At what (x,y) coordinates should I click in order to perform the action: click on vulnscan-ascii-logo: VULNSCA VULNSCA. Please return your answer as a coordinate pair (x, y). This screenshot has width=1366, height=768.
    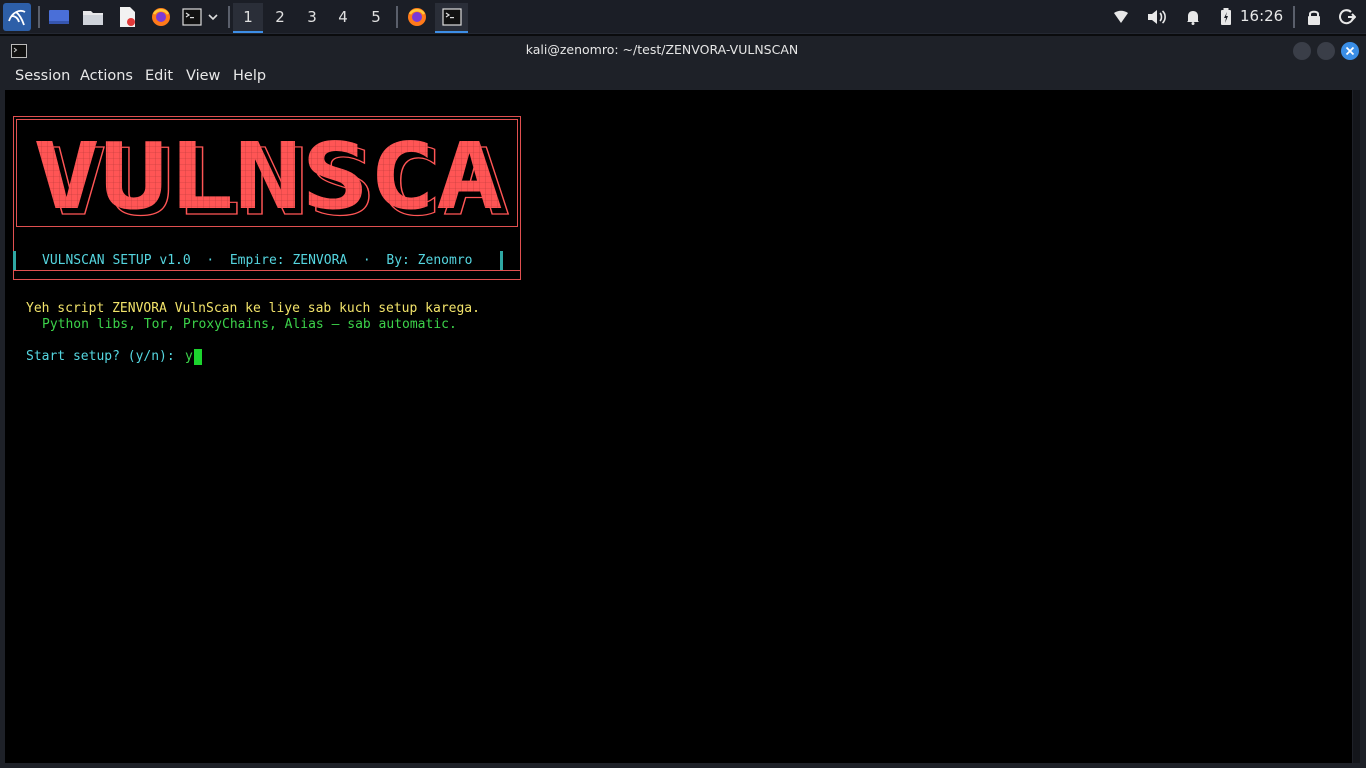
    Looking at the image, I should click on (272, 182).